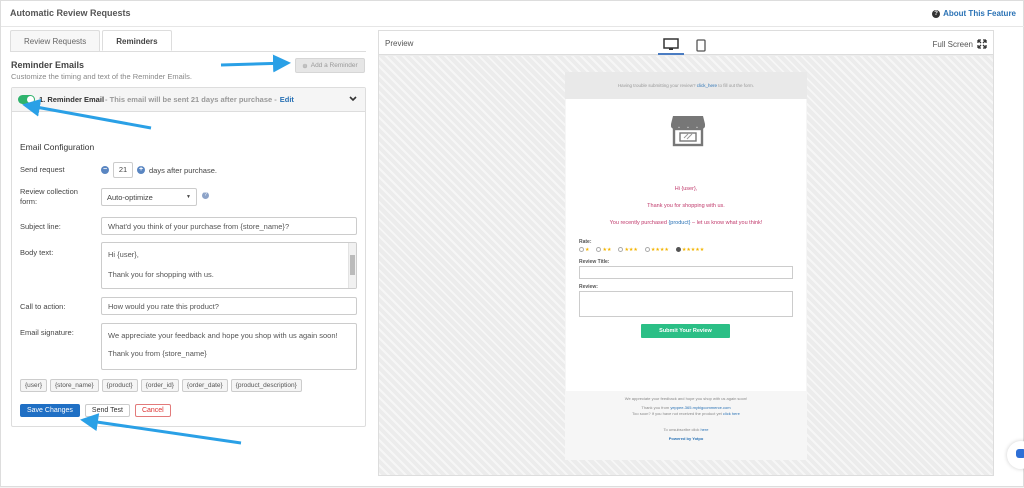 The width and height of the screenshot is (1024, 488). What do you see at coordinates (188, 197) in the screenshot?
I see `caret-down-icon: ▼` at bounding box center [188, 197].